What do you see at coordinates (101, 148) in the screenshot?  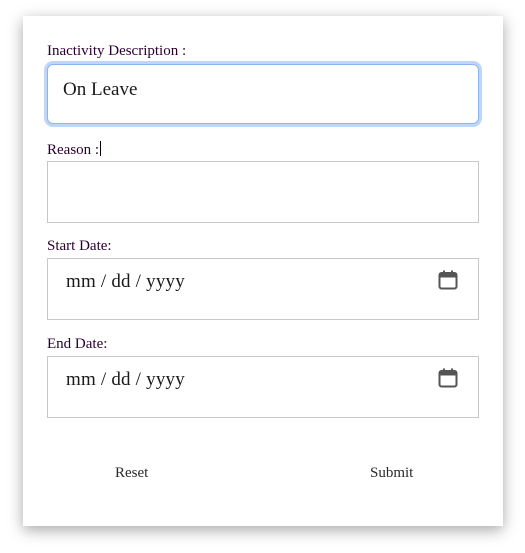 I see `text-caret` at bounding box center [101, 148].